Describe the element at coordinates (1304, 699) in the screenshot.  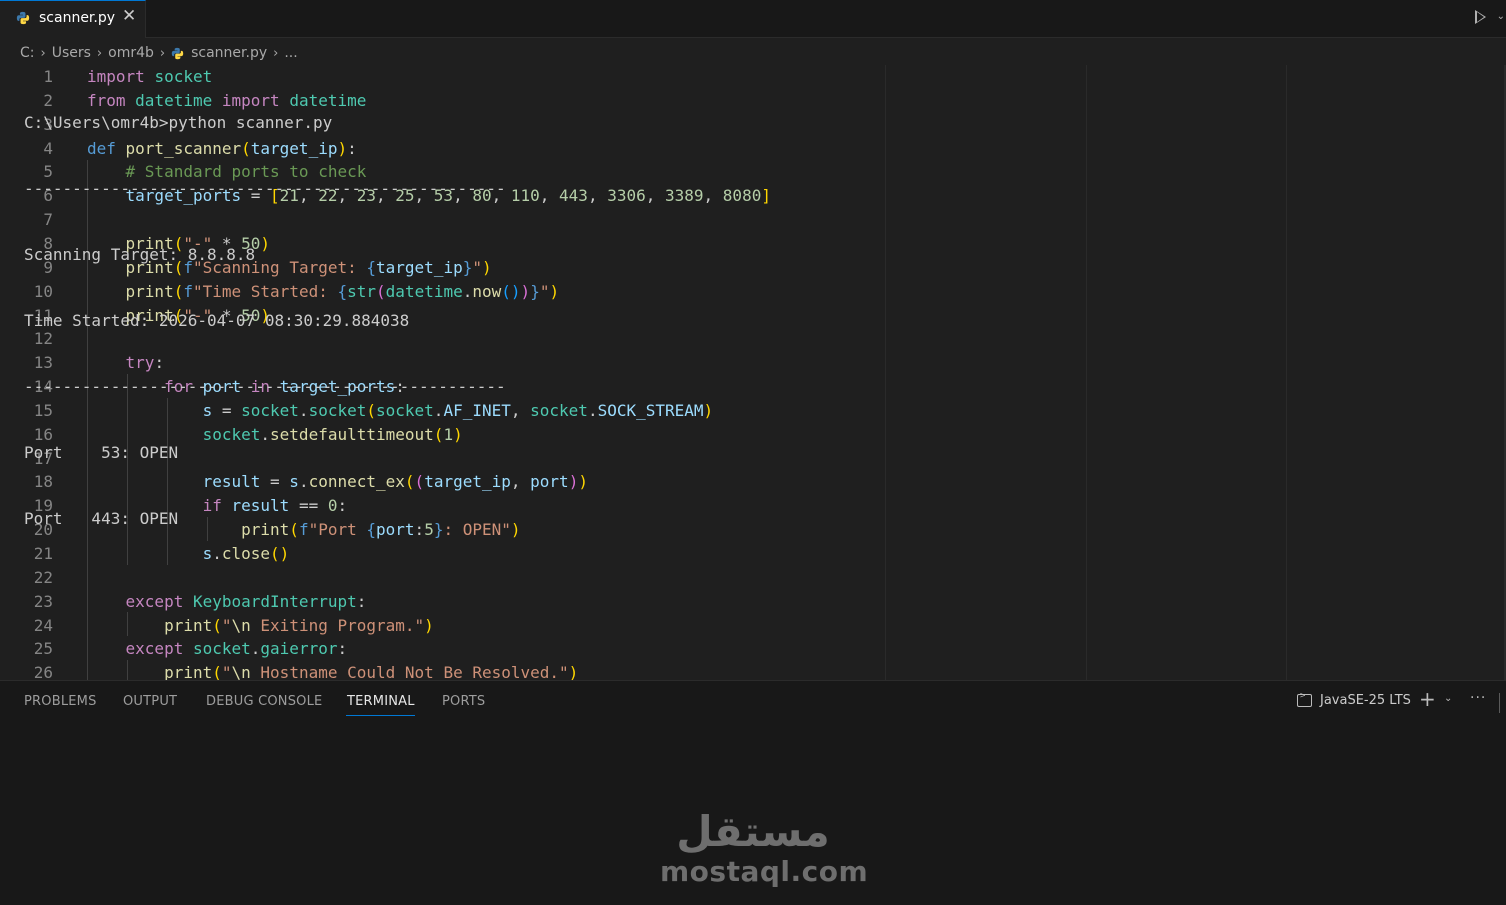
I see `terminal-icon` at that location.